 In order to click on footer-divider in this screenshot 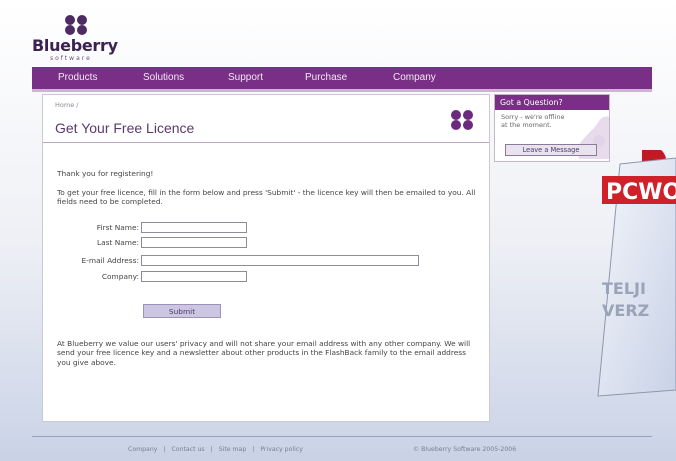, I will do `click(342, 436)`.